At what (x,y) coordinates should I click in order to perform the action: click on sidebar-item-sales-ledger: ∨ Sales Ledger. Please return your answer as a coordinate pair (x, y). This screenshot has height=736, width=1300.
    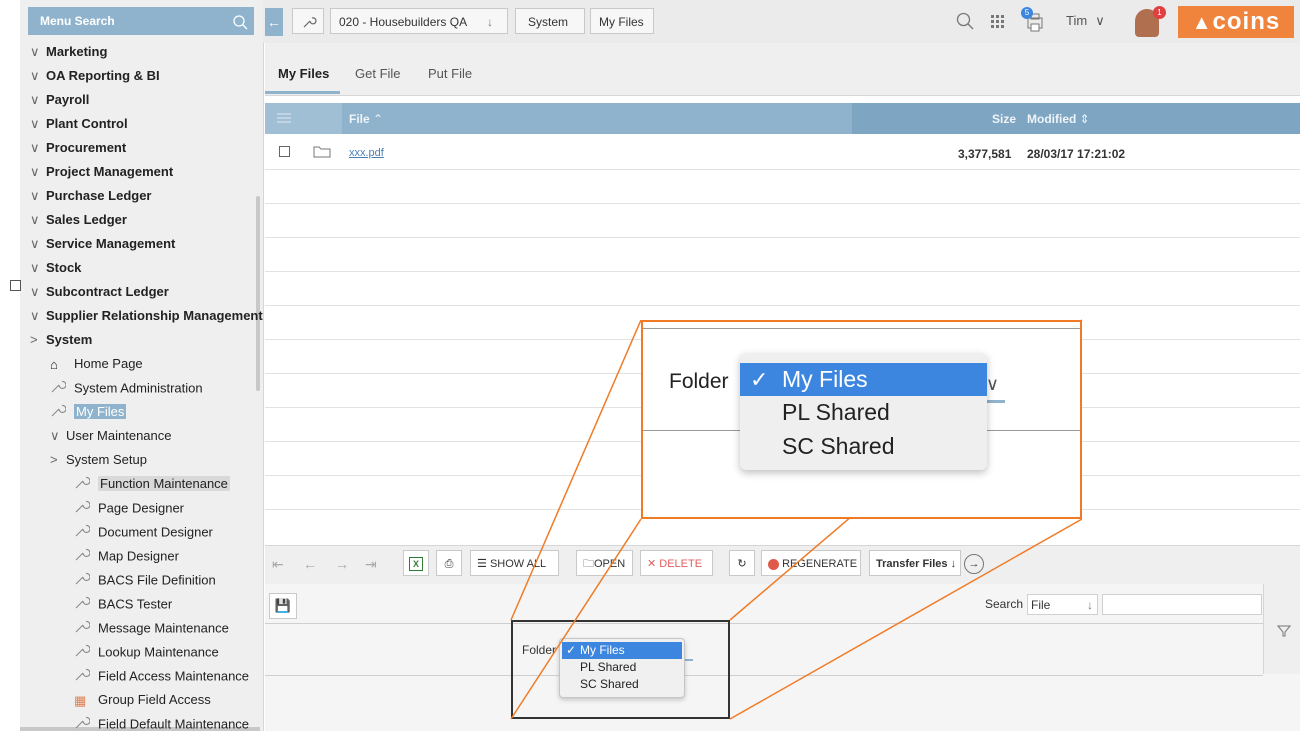
    Looking at the image, I should click on (78, 220).